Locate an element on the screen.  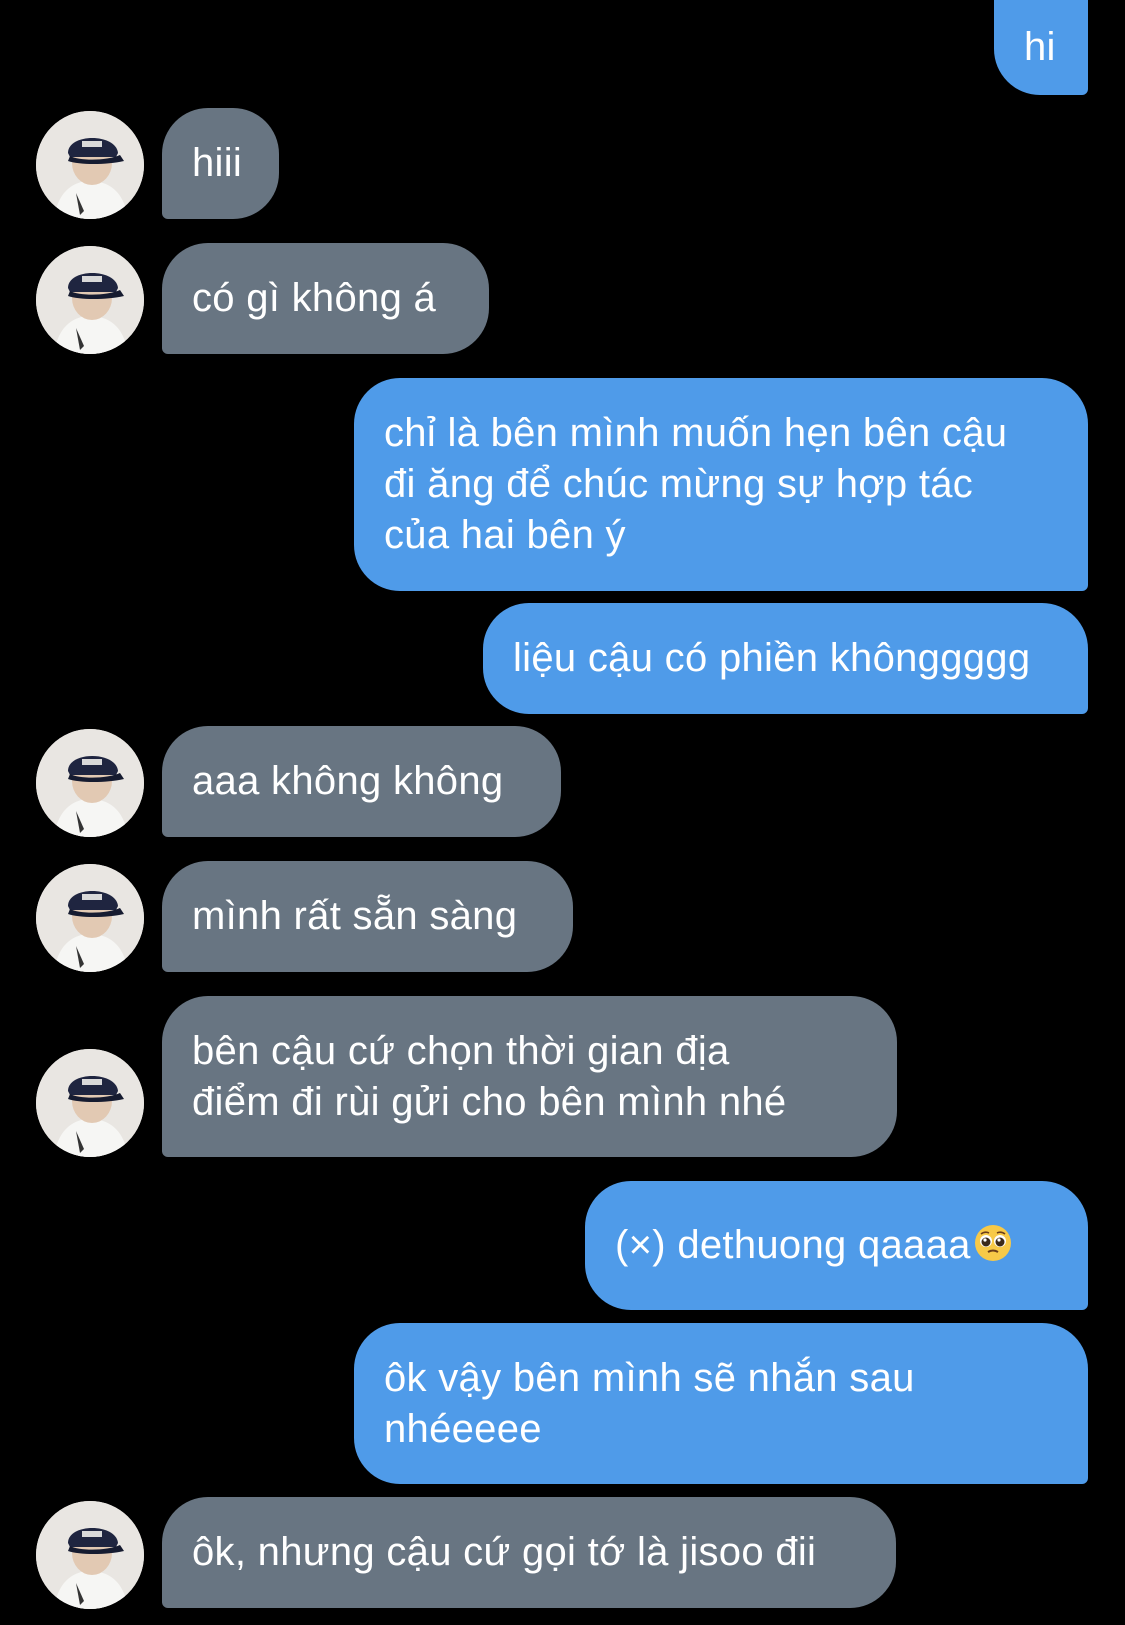
received-message-bubble: ôk, nhưng cậu cứ gọi tớ là jisoo đii is located at coordinates (529, 1552).